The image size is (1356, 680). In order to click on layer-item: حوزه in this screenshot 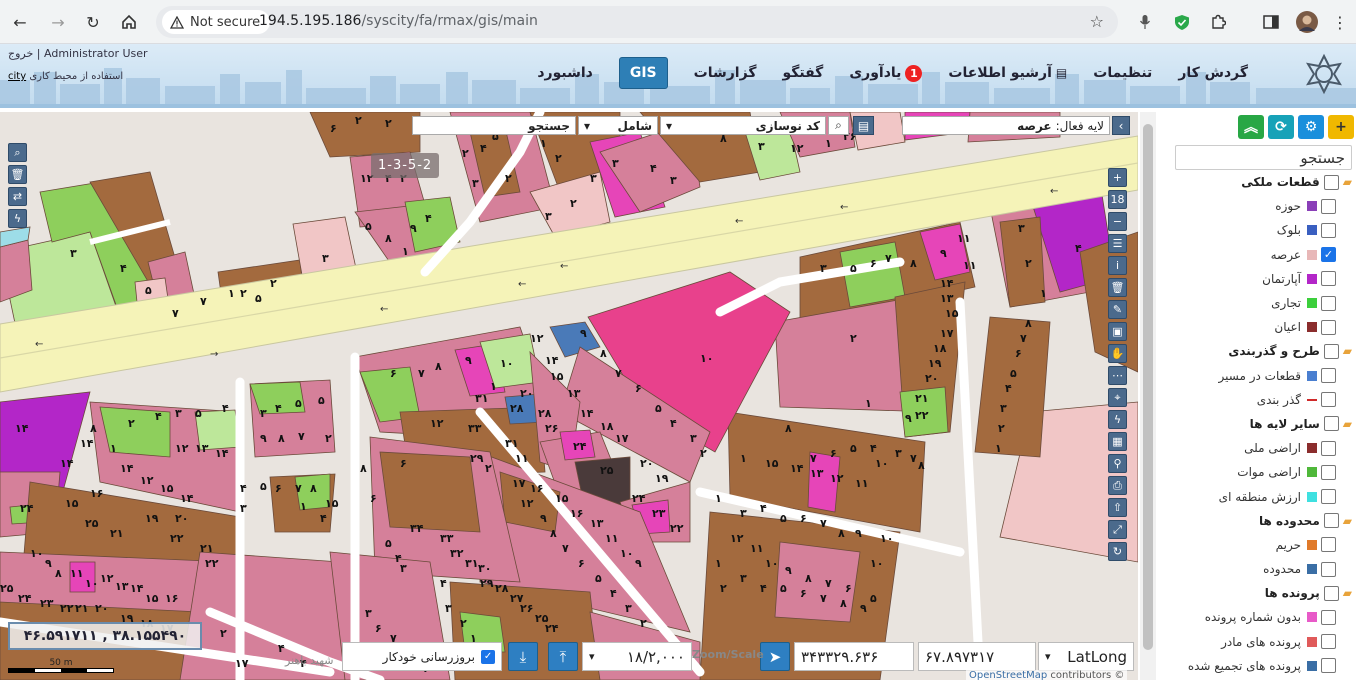, I will do `click(1257, 206)`.